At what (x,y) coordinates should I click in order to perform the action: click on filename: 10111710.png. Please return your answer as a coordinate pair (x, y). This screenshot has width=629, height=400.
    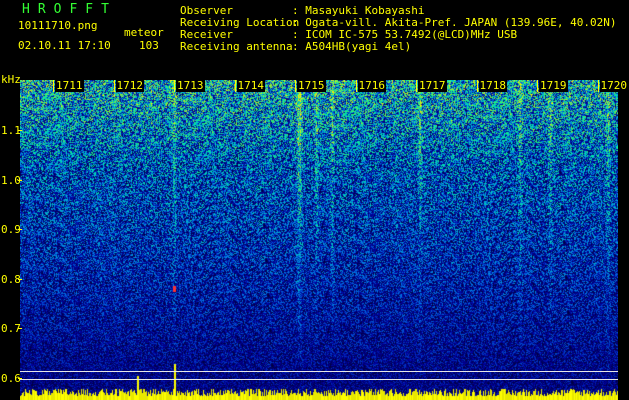
    Looking at the image, I should click on (58, 25).